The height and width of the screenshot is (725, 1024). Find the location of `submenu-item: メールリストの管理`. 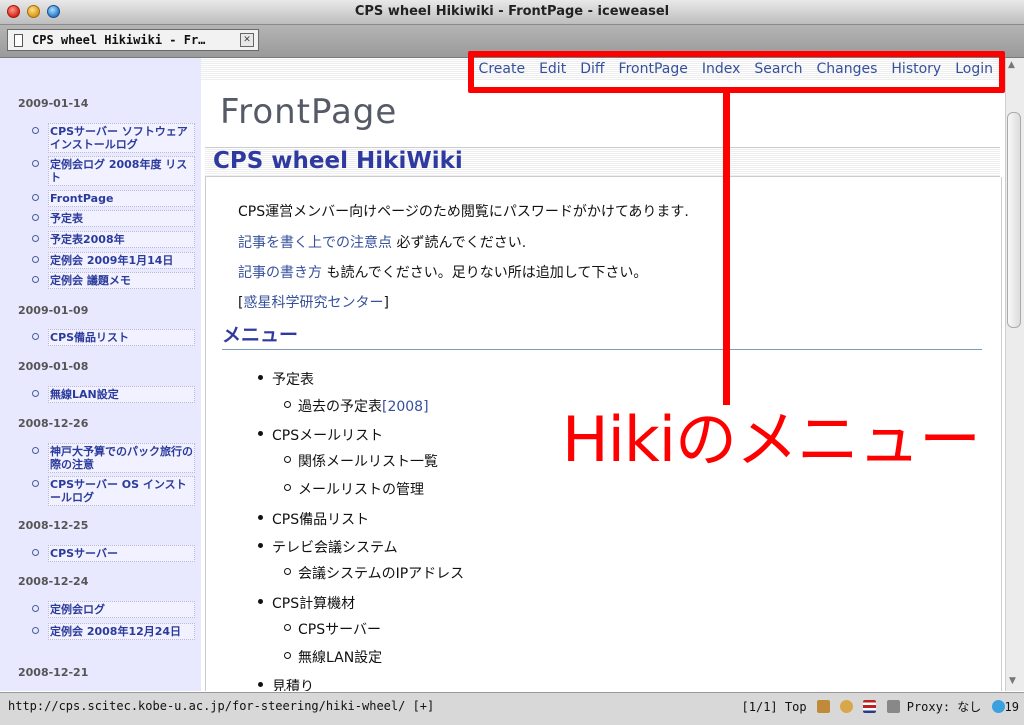

submenu-item: メールリストの管理 is located at coordinates (354, 489).